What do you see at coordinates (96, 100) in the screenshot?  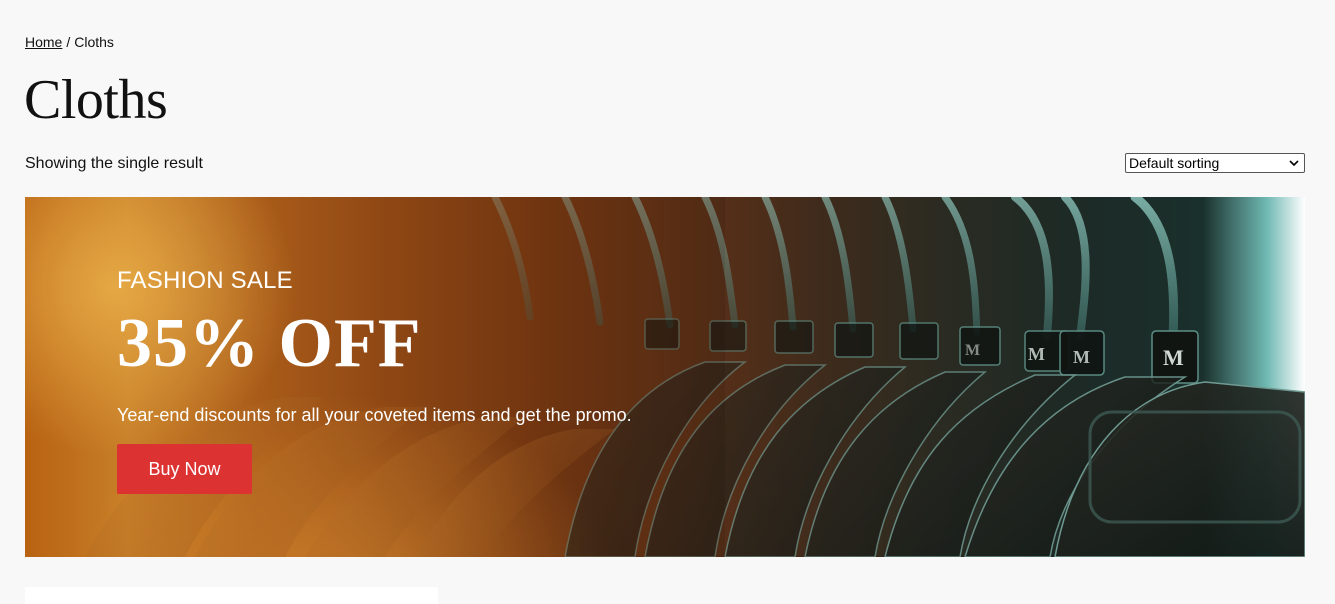 I see `page-title: Cloths` at bounding box center [96, 100].